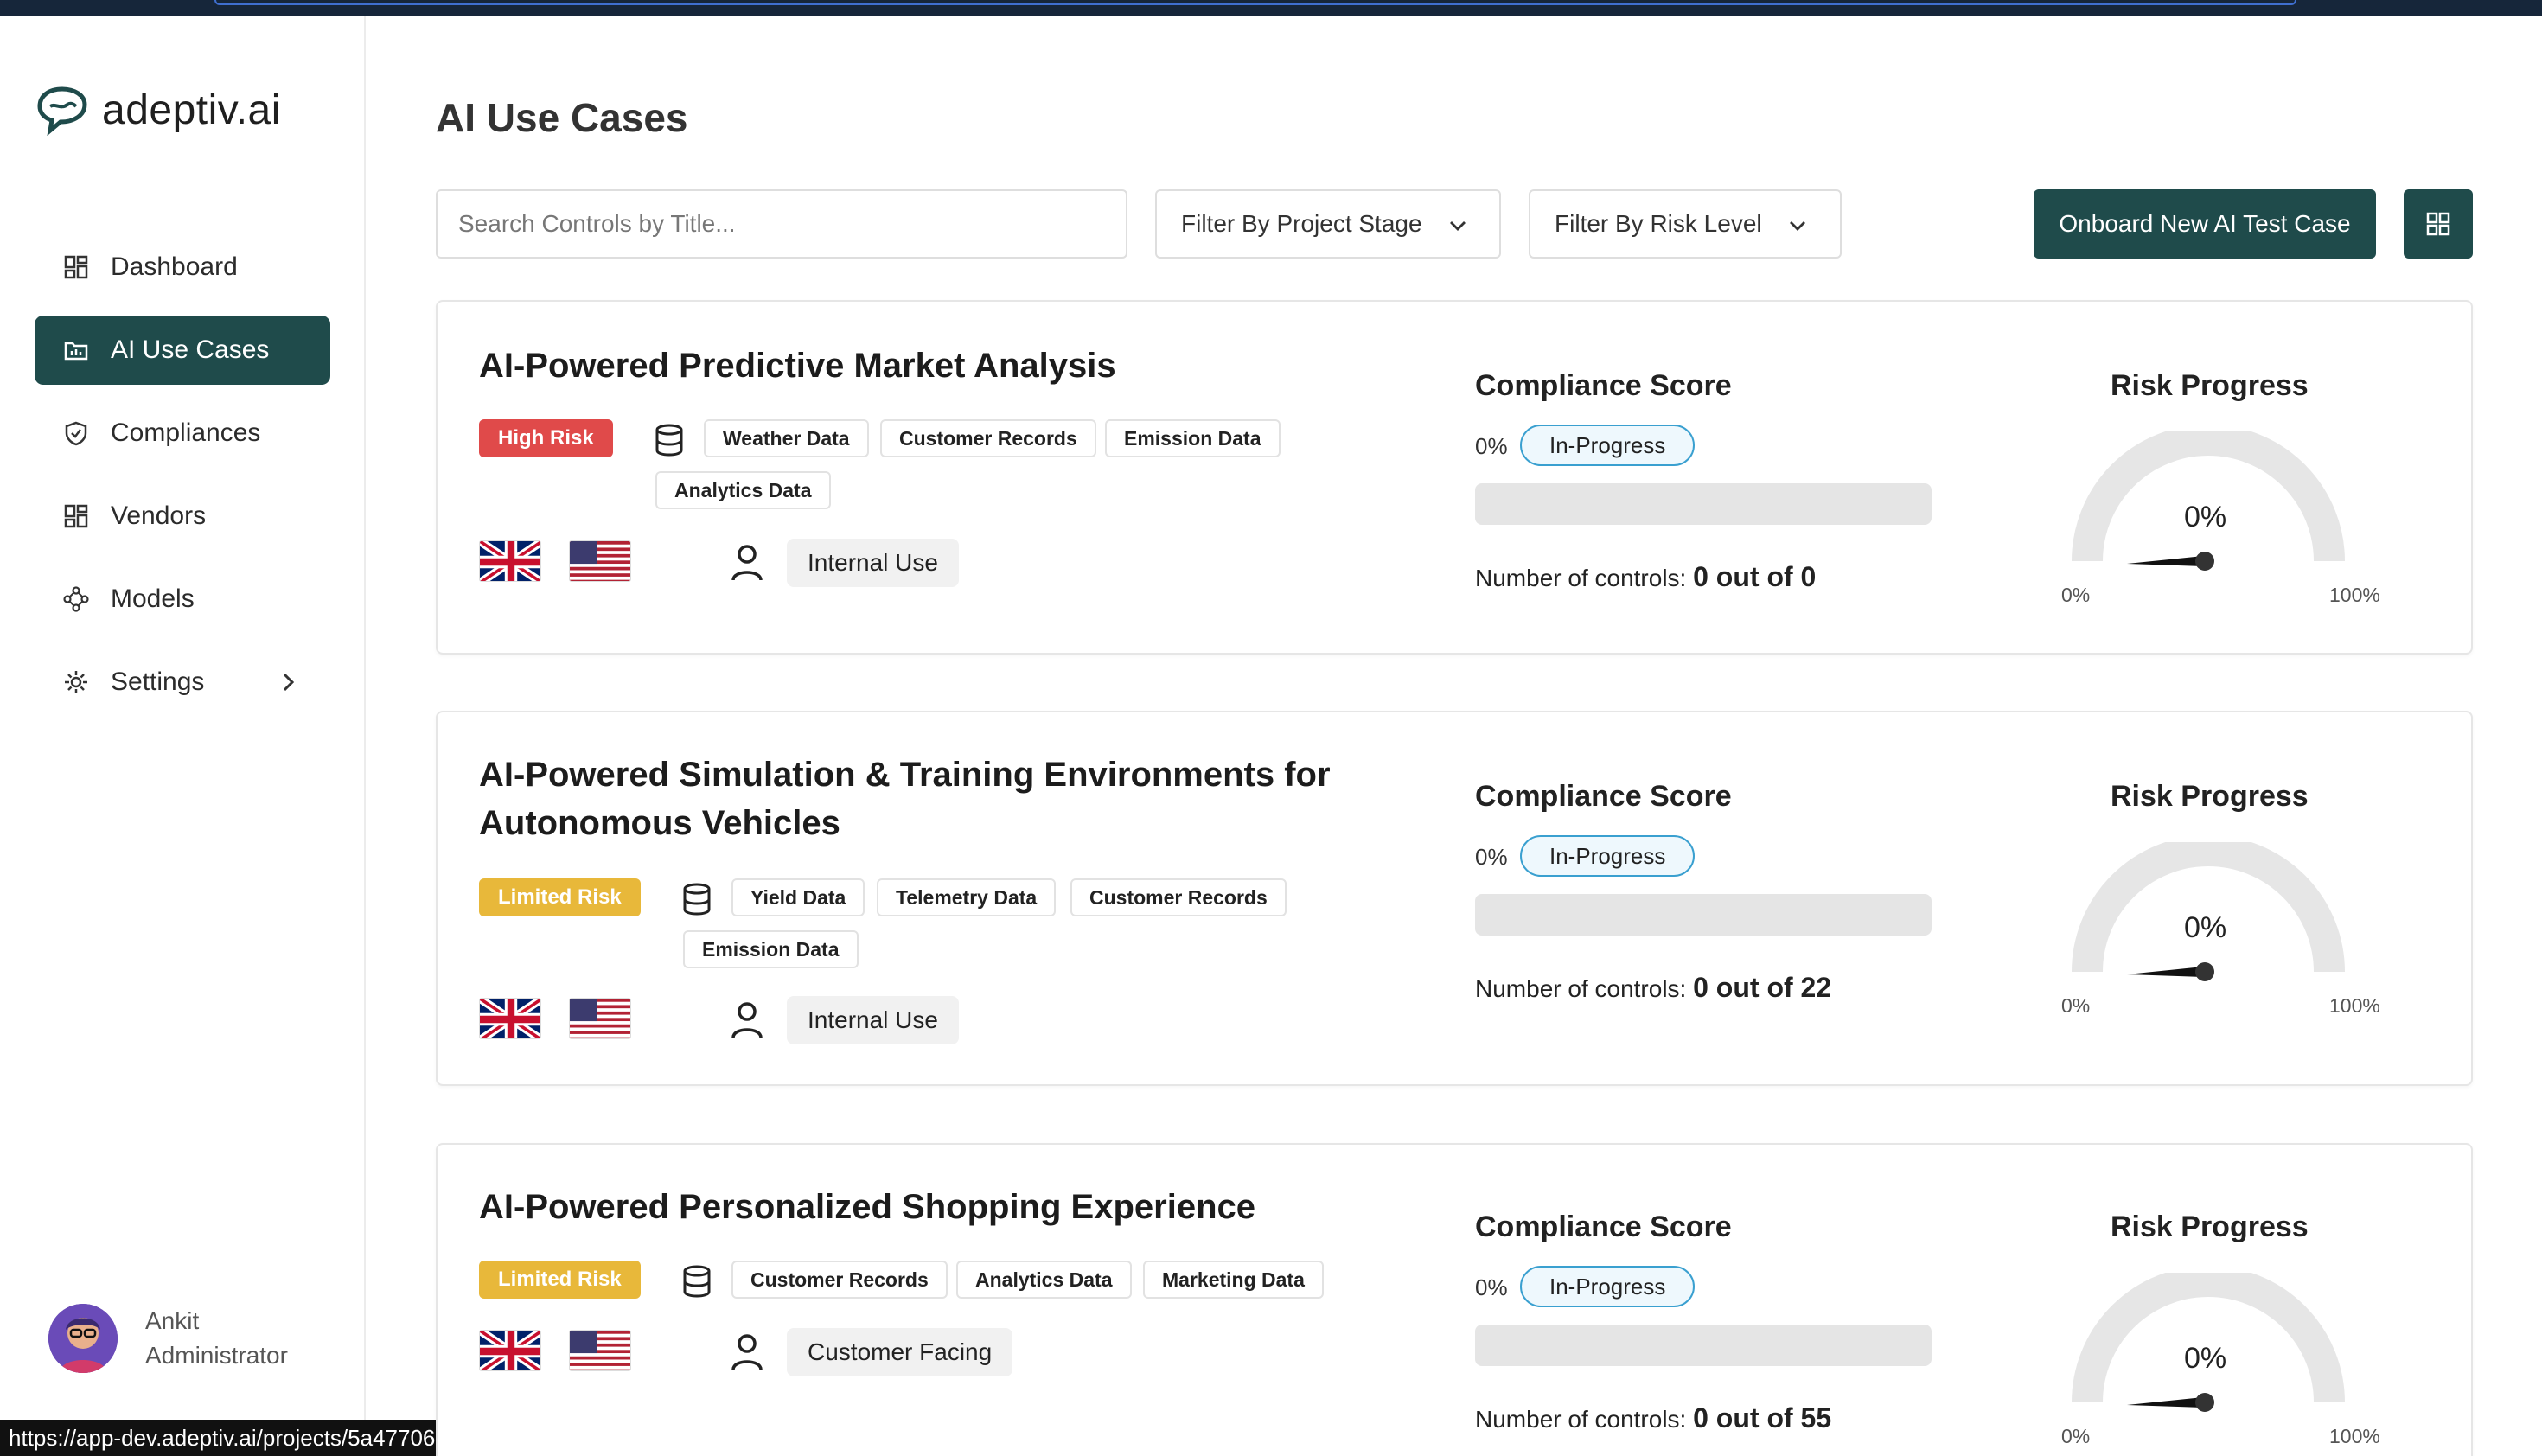 The width and height of the screenshot is (2542, 1456). Describe the element at coordinates (1255, 3) in the screenshot. I see `browser-highlight` at that location.